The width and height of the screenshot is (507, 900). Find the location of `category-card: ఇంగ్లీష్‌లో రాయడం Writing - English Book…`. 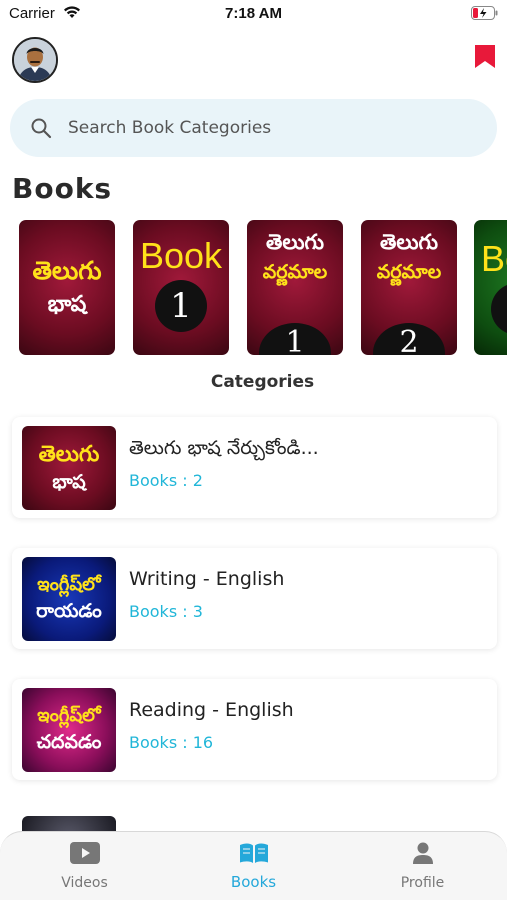

category-card: ఇంగ్లీష్‌లో రాయడం Writing - English Book… is located at coordinates (254, 598).